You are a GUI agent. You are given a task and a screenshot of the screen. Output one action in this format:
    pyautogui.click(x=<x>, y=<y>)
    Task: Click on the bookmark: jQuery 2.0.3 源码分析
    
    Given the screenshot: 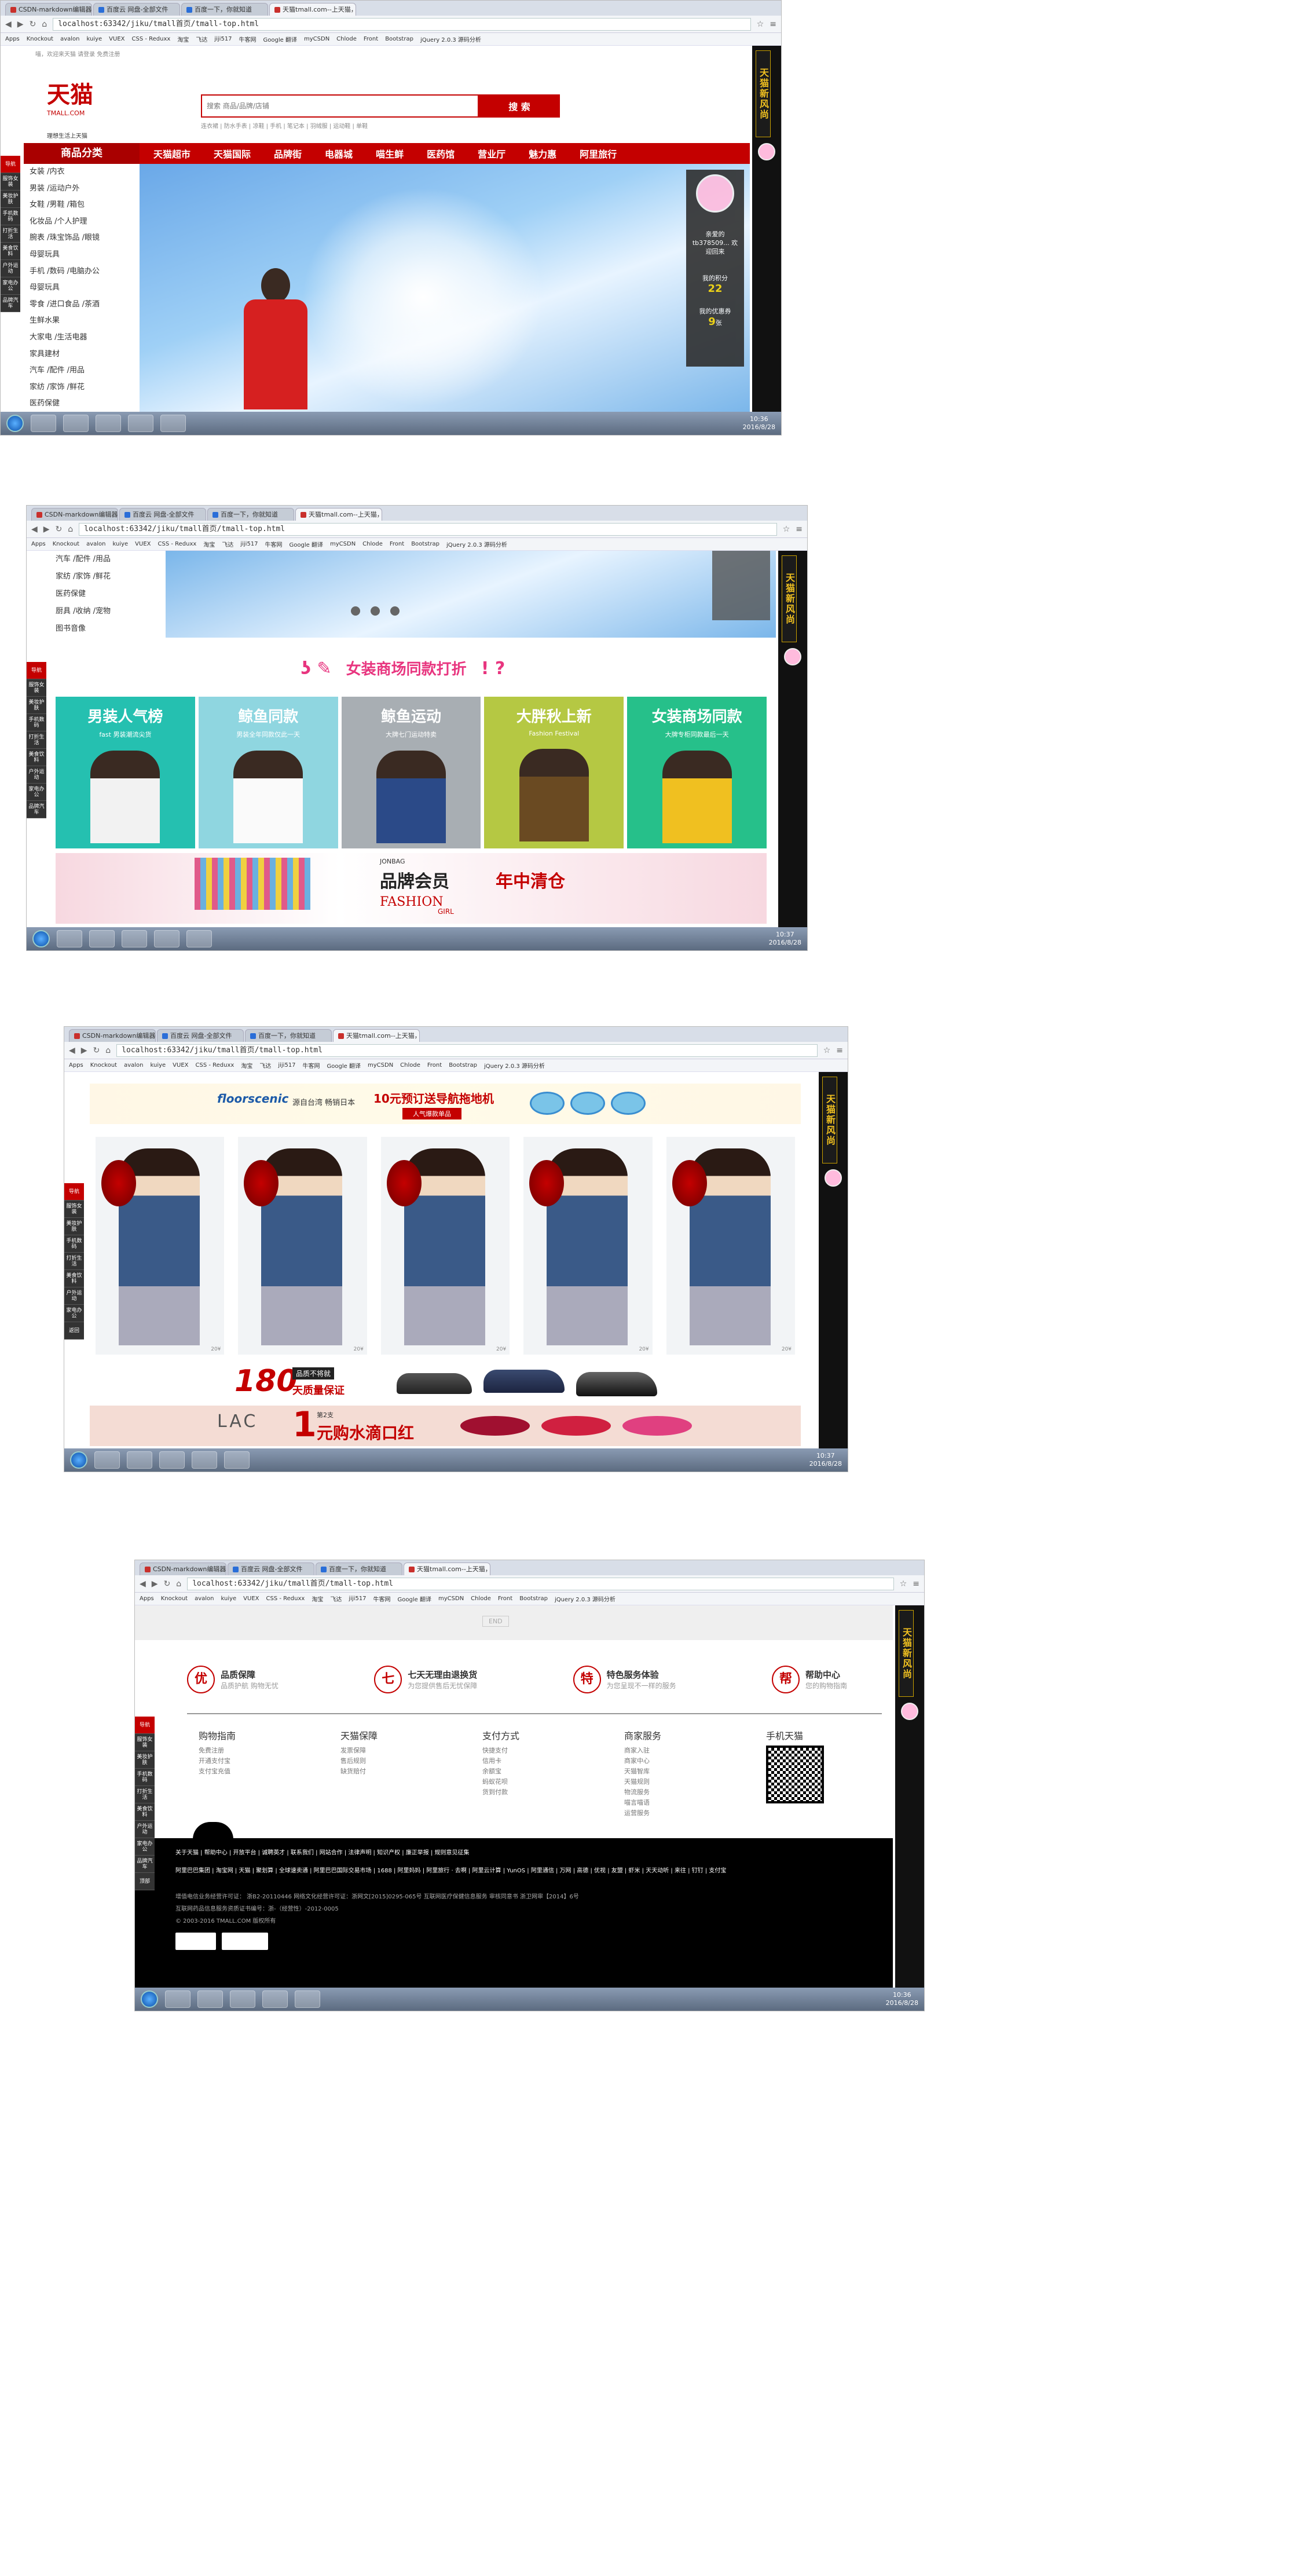 What is the action you would take?
    pyautogui.click(x=514, y=1065)
    